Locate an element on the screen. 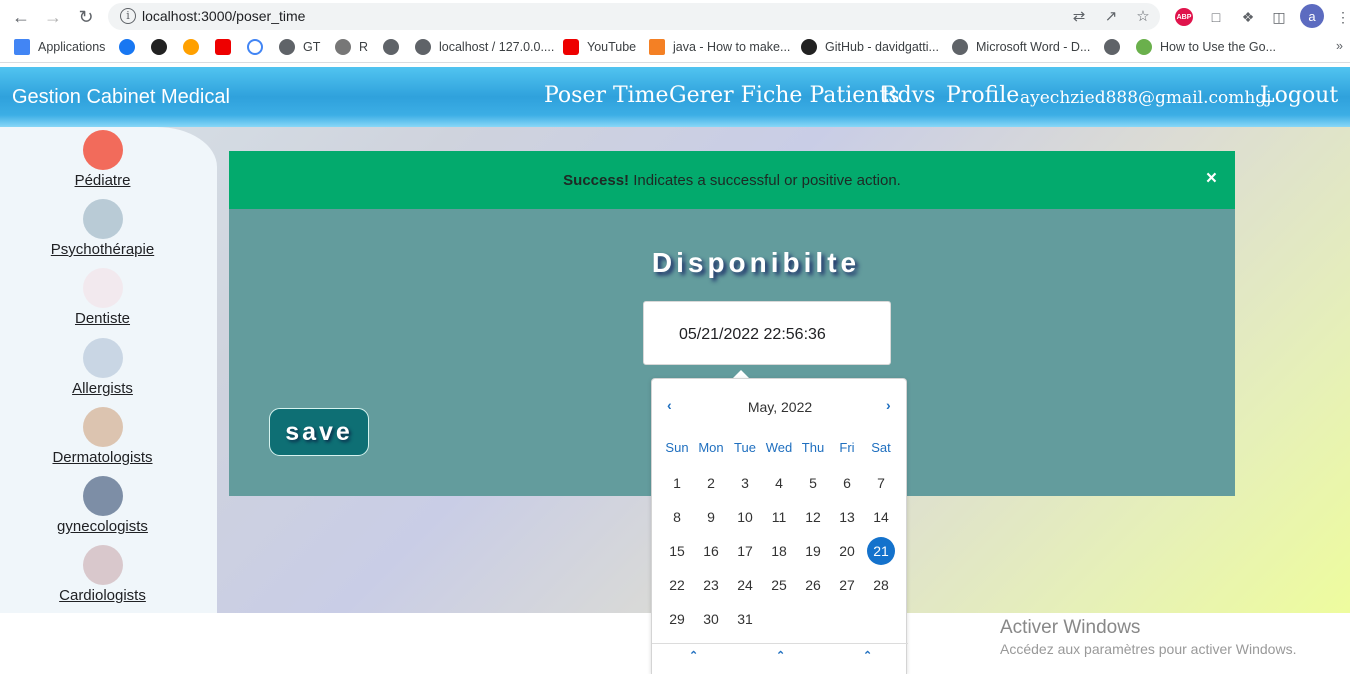 The width and height of the screenshot is (1350, 674). calendar-day-30: 30 is located at coordinates (711, 619).